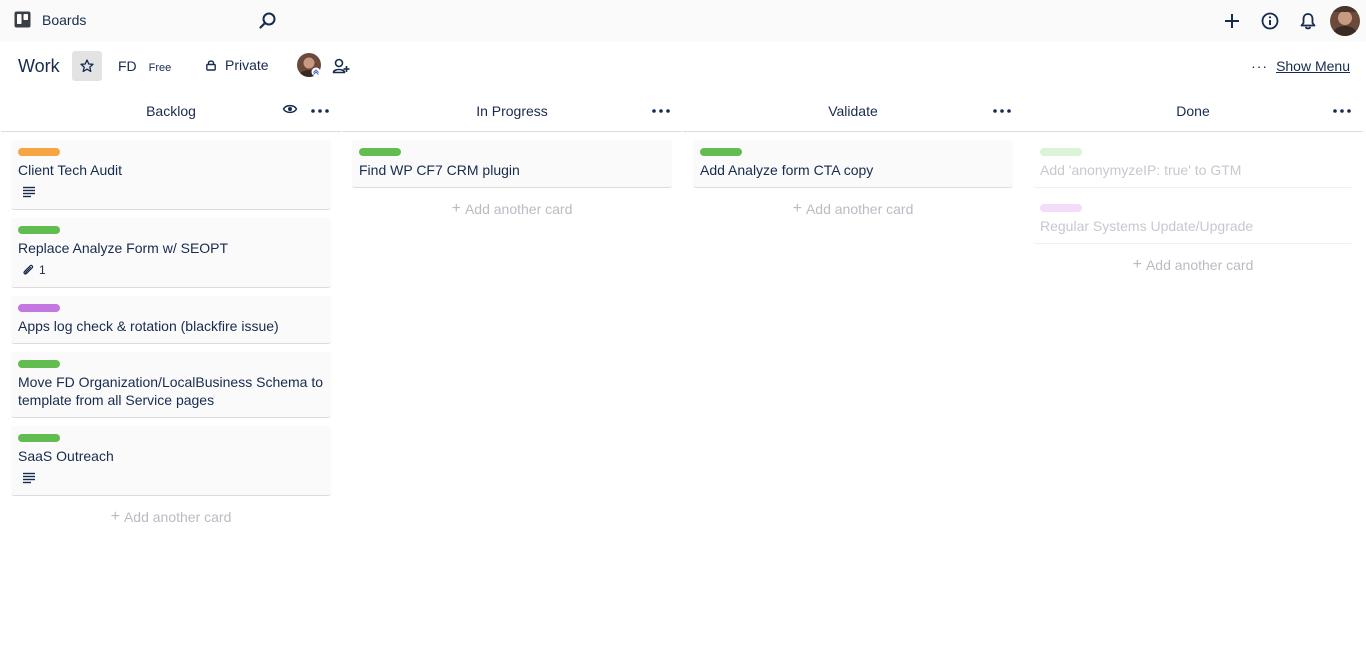  I want to click on star-board-button, so click(87, 66).